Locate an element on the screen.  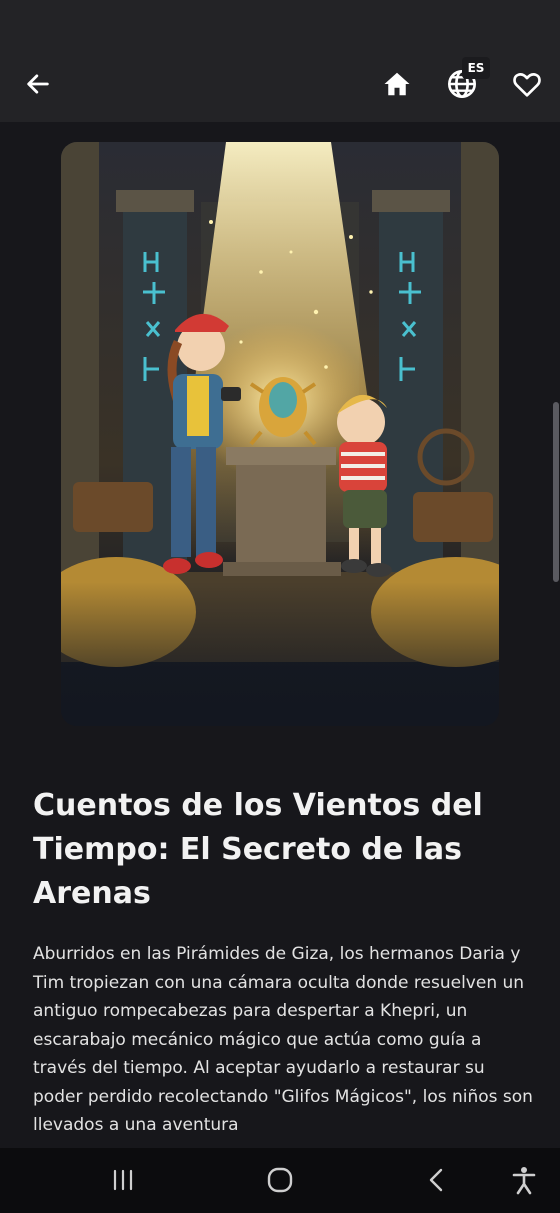
home-button is located at coordinates (397, 84).